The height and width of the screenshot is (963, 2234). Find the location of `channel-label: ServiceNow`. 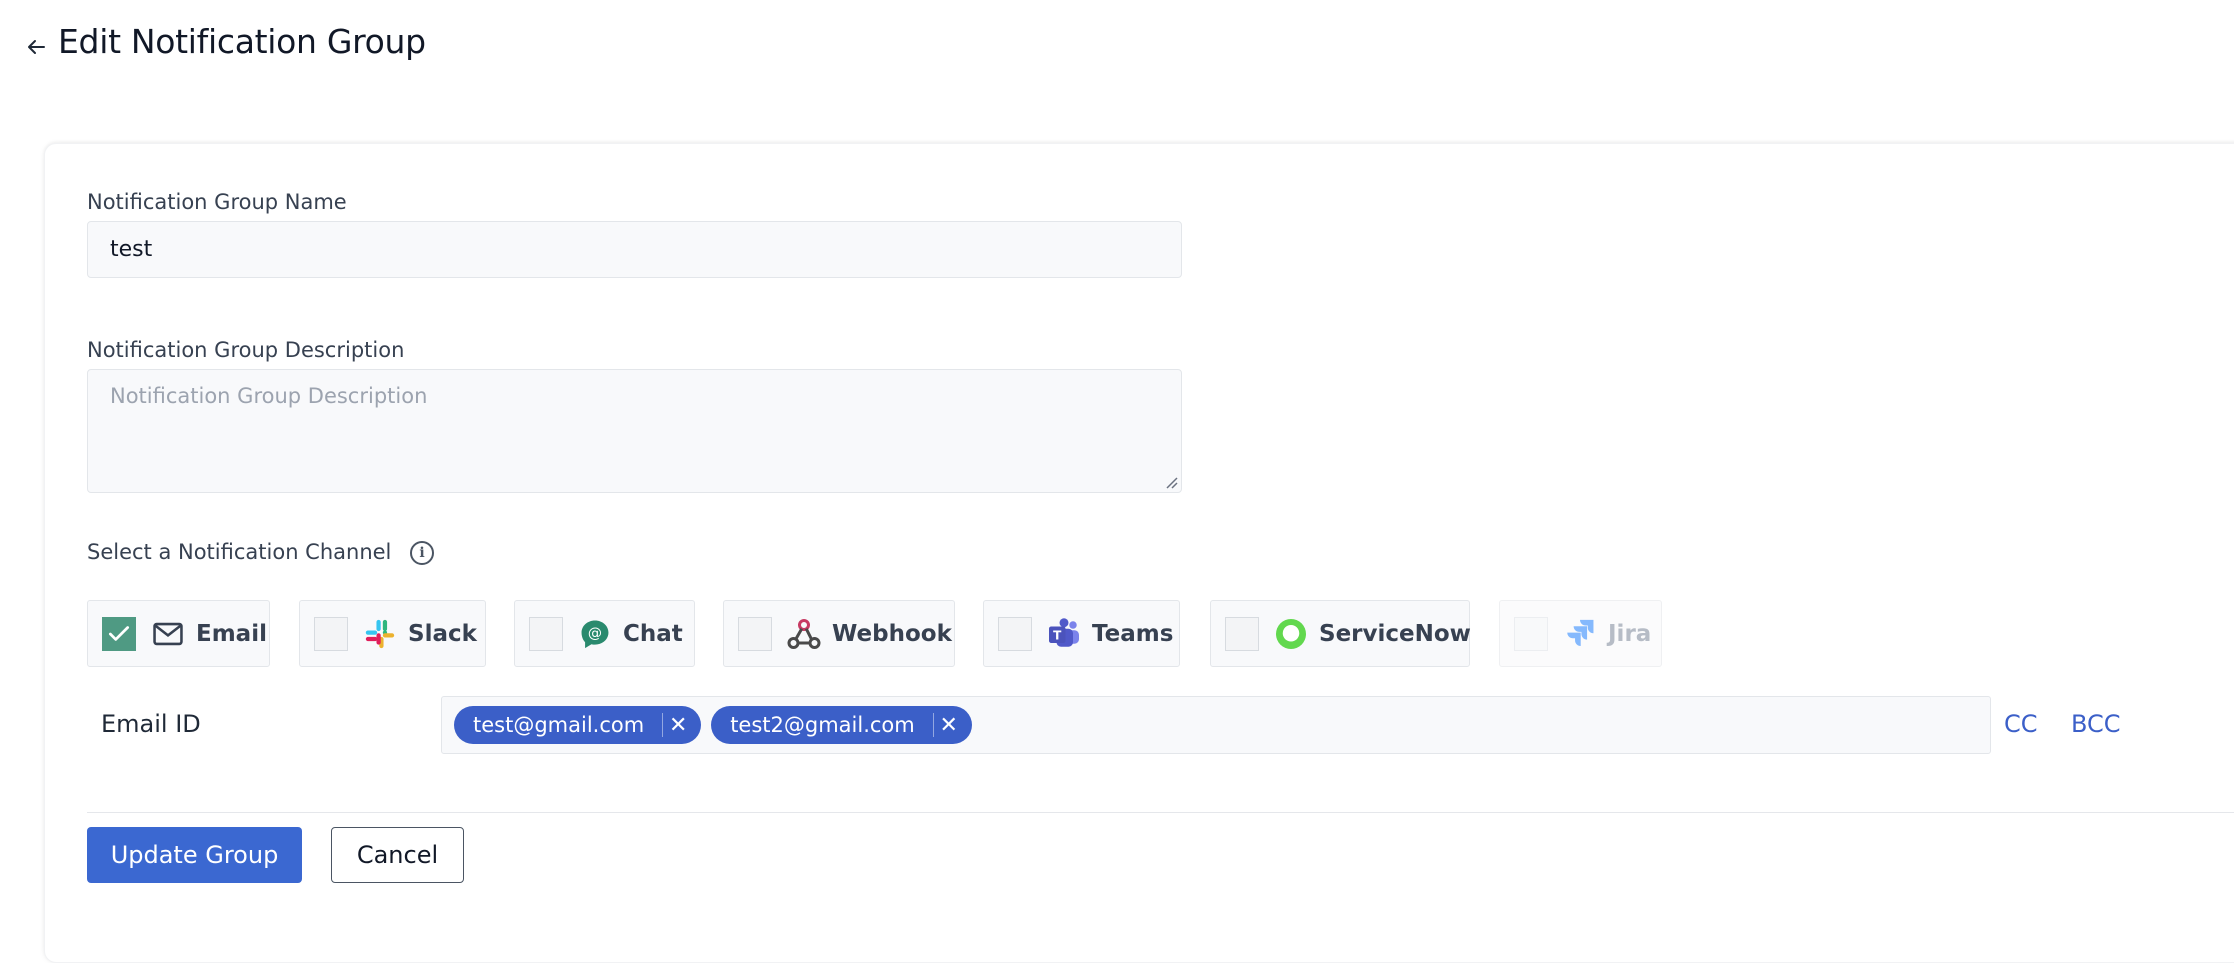

channel-label: ServiceNow is located at coordinates (1395, 633).